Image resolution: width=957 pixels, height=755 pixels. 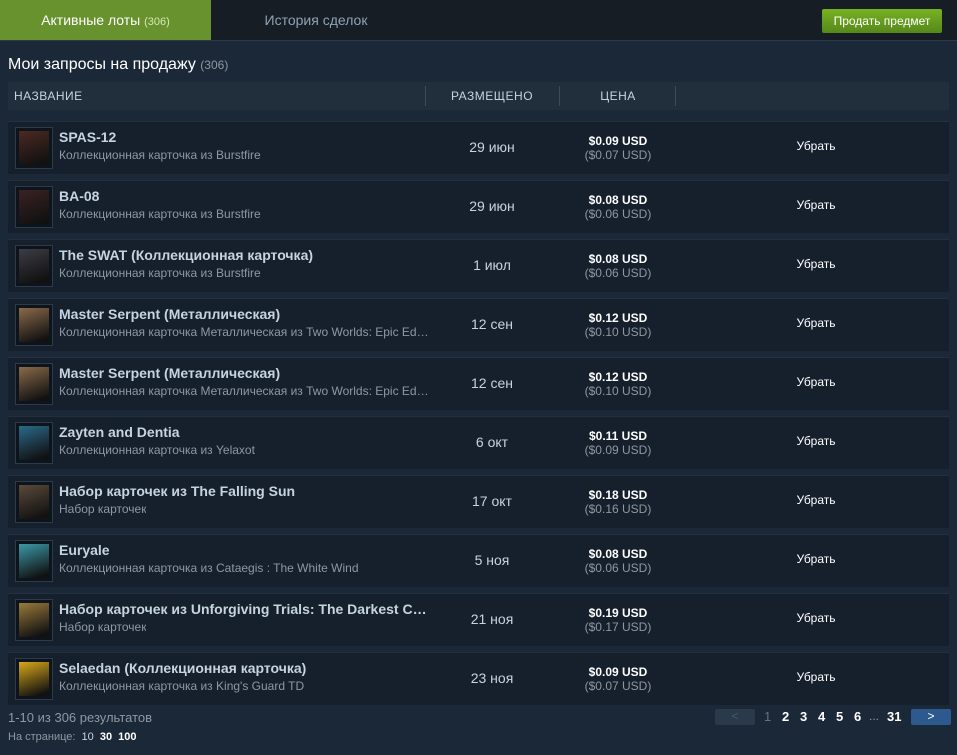 What do you see at coordinates (894, 716) in the screenshot?
I see `page-link-last: 31` at bounding box center [894, 716].